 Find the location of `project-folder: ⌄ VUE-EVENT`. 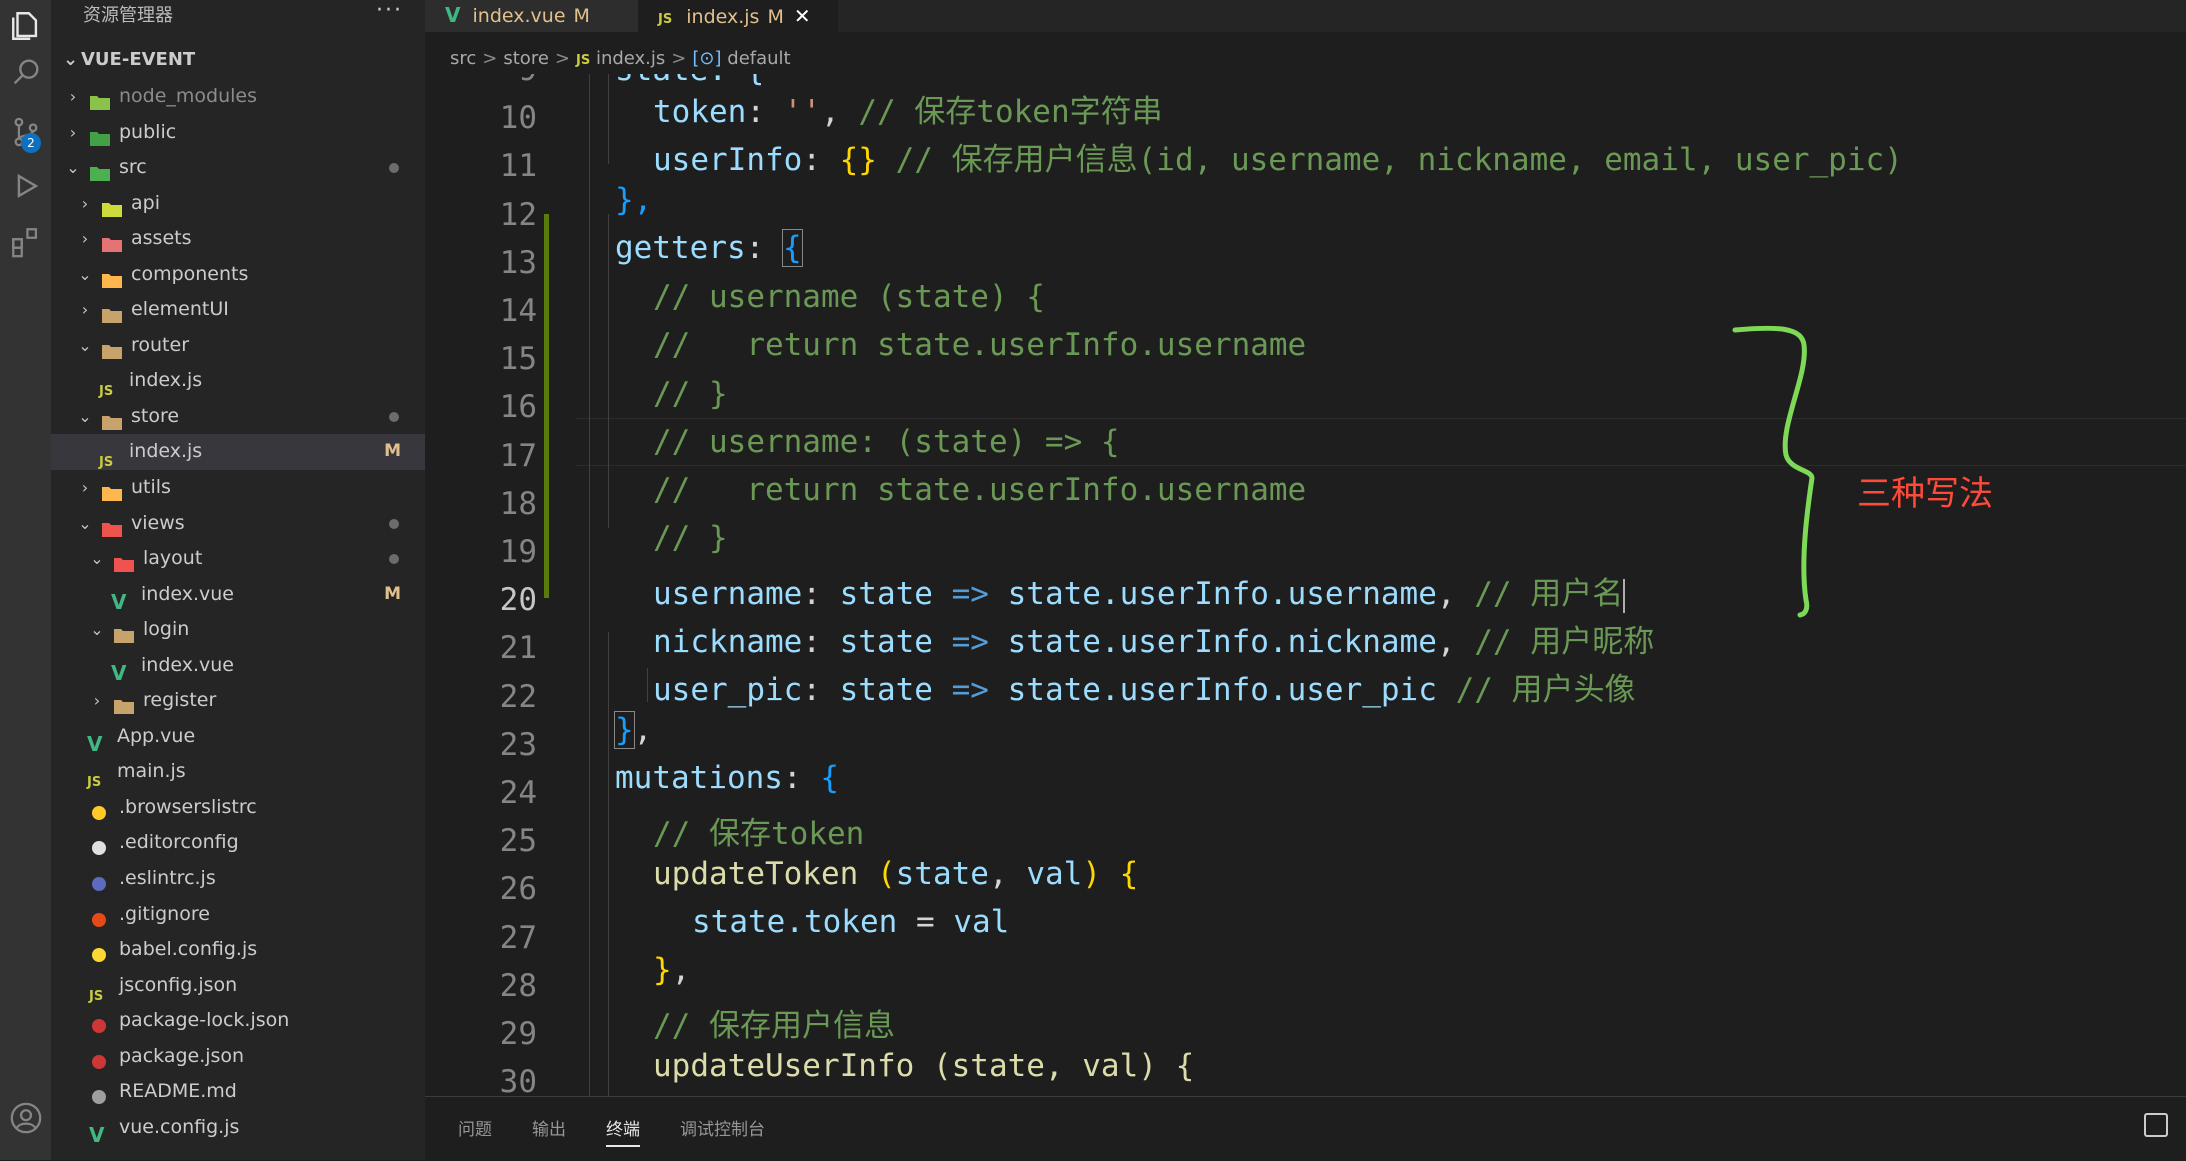

project-folder: ⌄ VUE-EVENT is located at coordinates (129, 60).